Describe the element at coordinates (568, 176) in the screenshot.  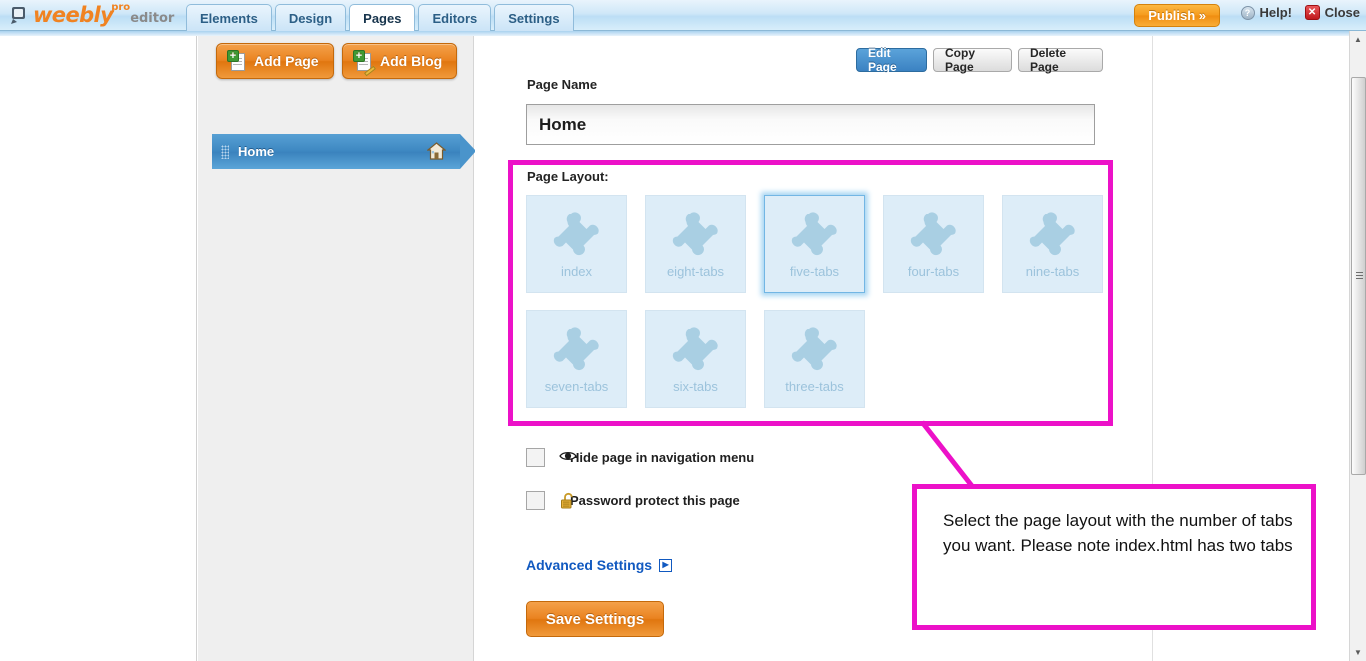
I see `page-layout-label: Page Layout:` at that location.